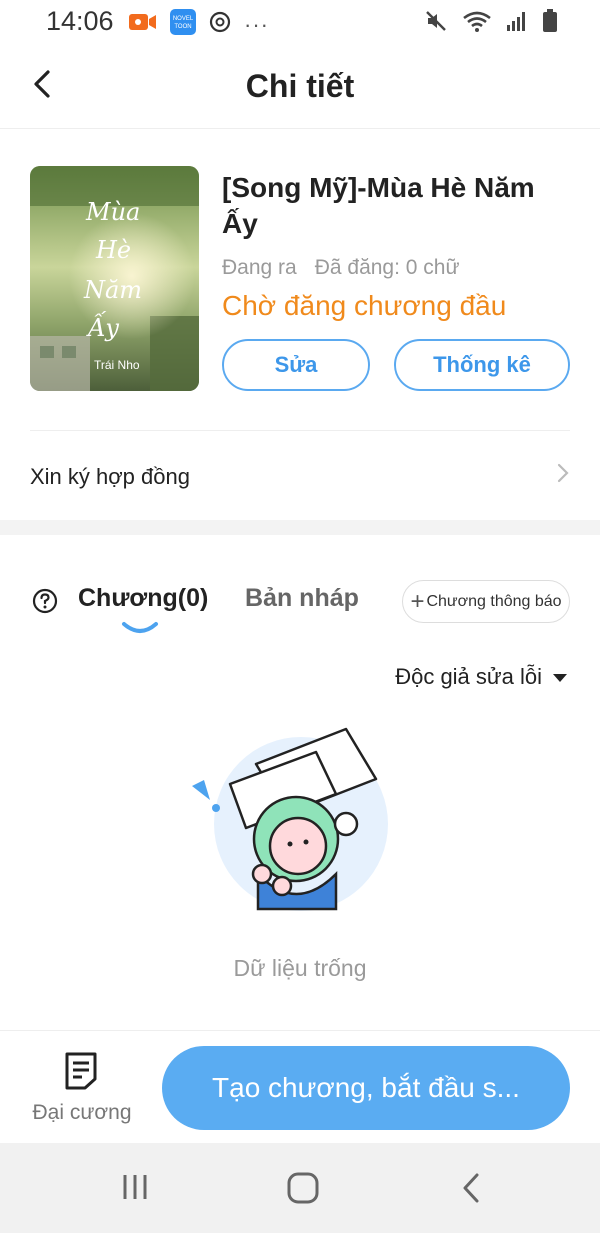 The height and width of the screenshot is (1233, 600). I want to click on caret-down-icon, so click(560, 677).